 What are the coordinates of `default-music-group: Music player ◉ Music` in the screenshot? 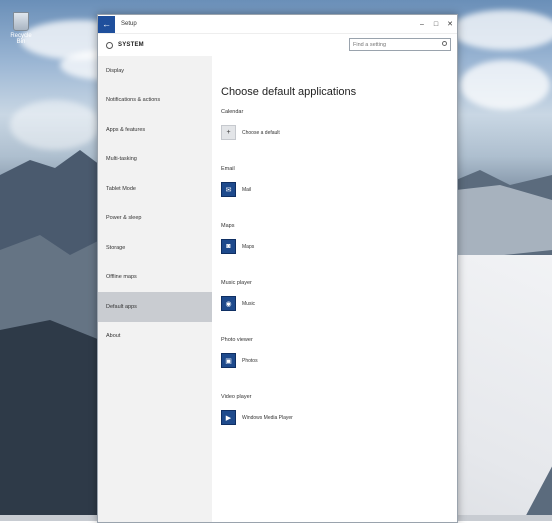 It's located at (339, 295).